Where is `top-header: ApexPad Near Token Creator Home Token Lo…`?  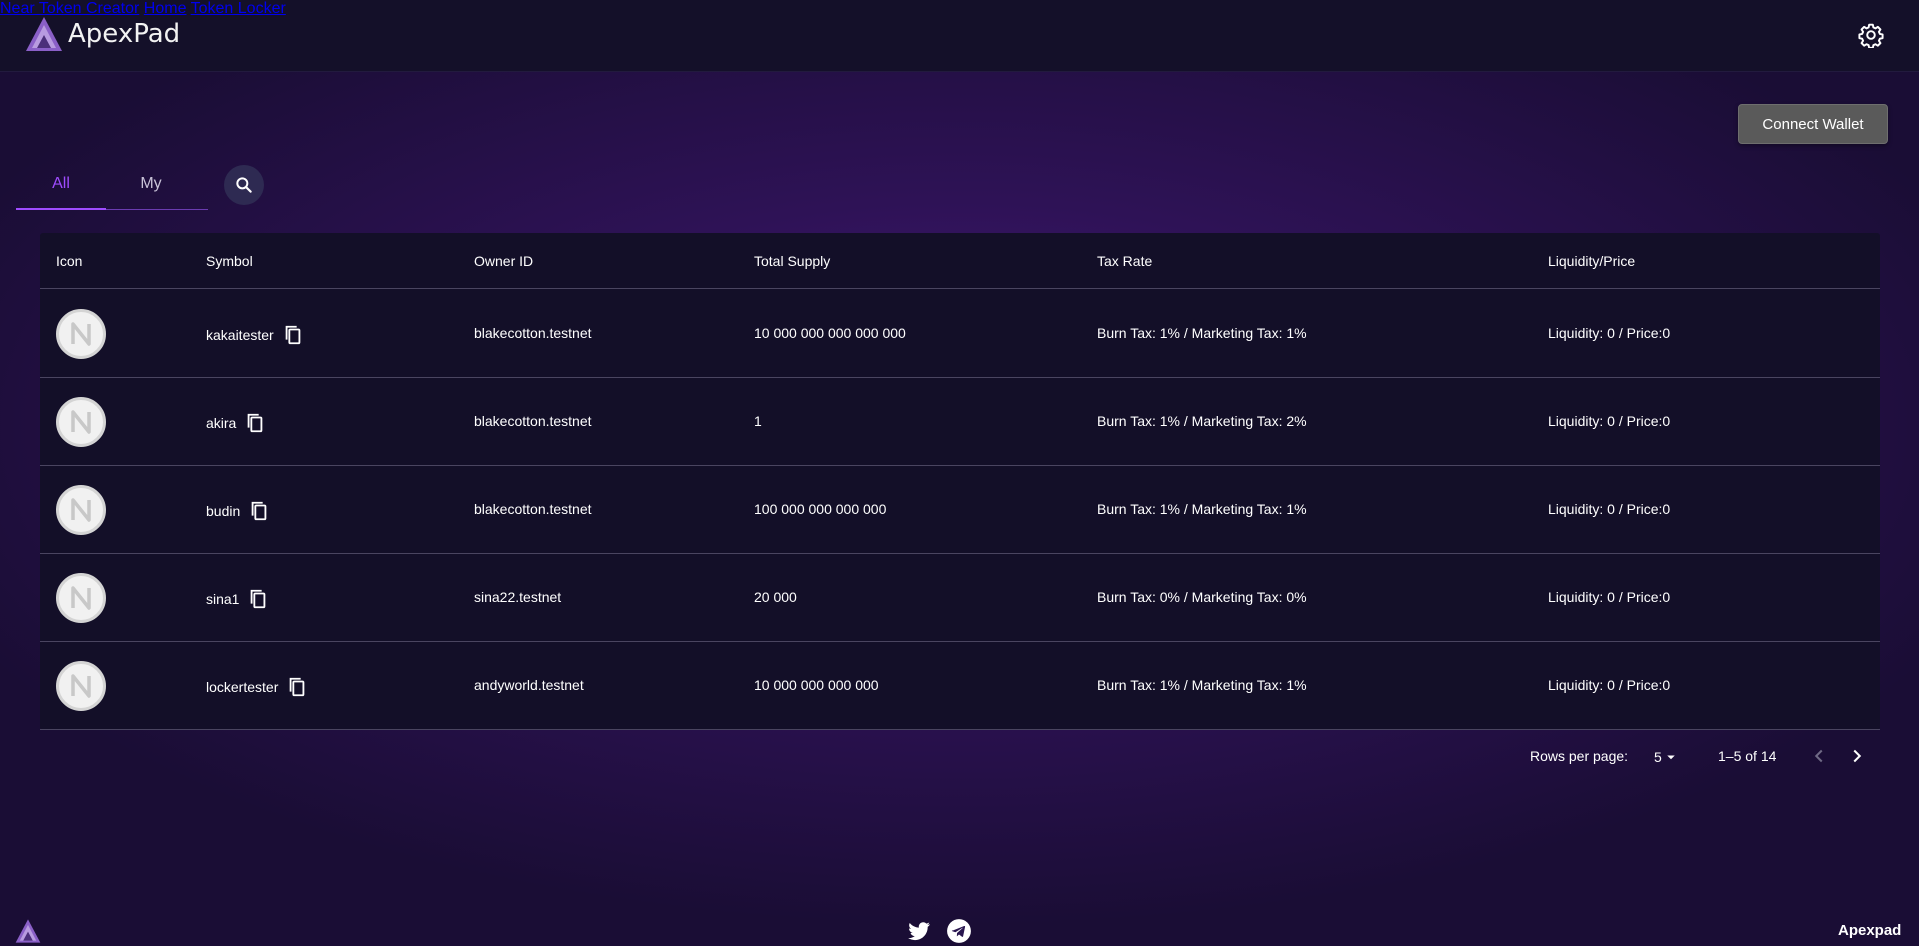 top-header: ApexPad Near Token Creator Home Token Lo… is located at coordinates (959, 36).